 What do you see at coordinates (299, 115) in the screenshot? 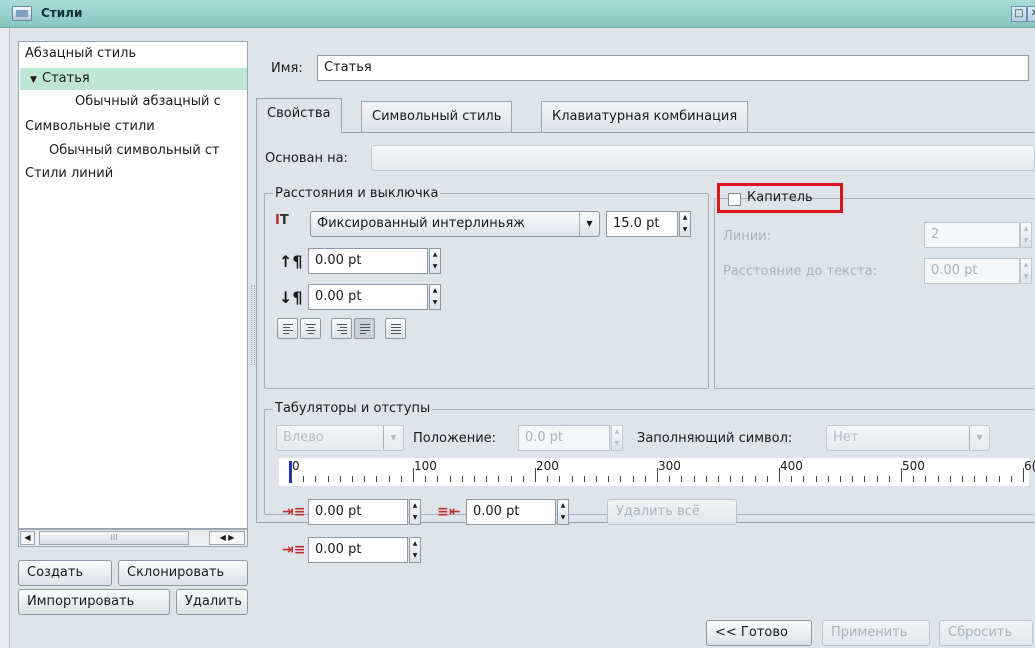
I see `tab-properties: Свойства` at bounding box center [299, 115].